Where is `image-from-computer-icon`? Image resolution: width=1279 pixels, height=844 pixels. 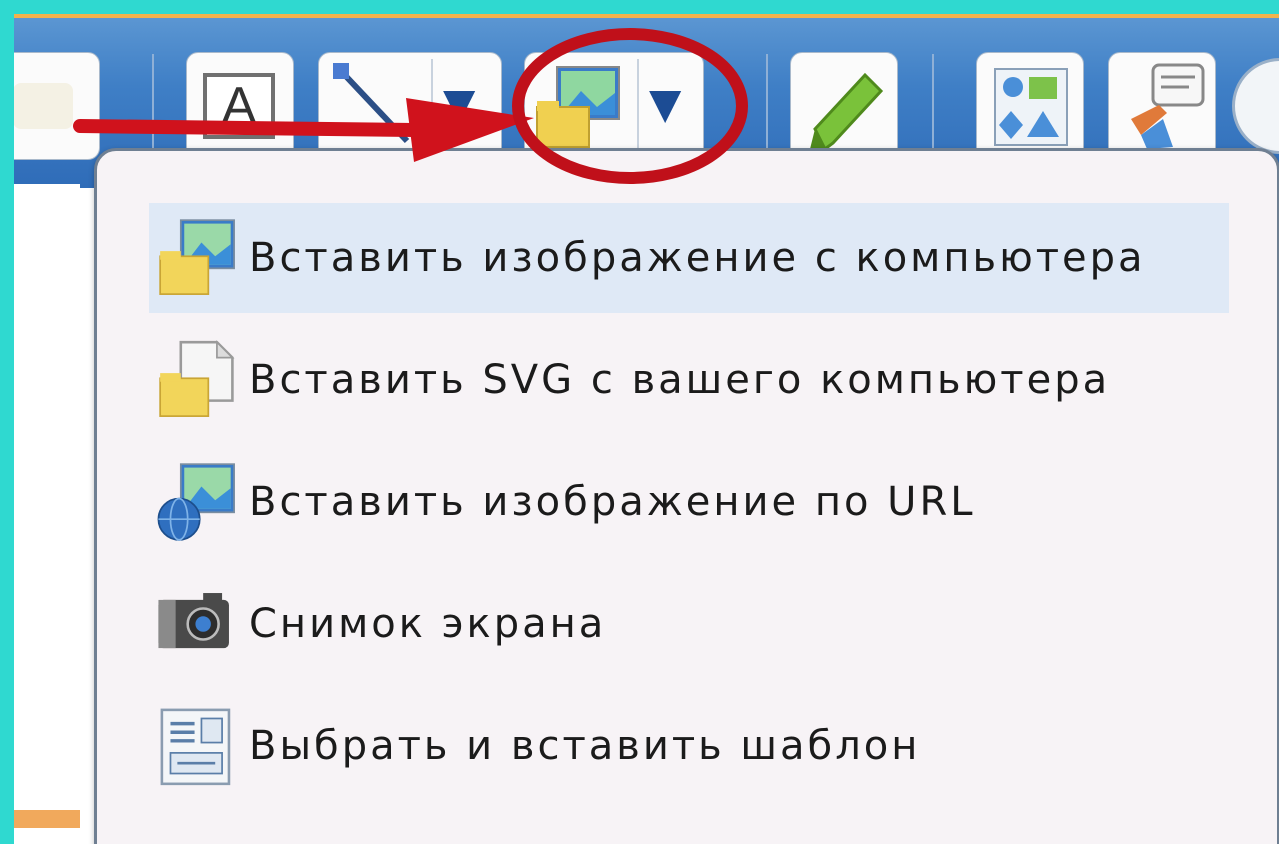
image-from-computer-icon is located at coordinates (197, 257).